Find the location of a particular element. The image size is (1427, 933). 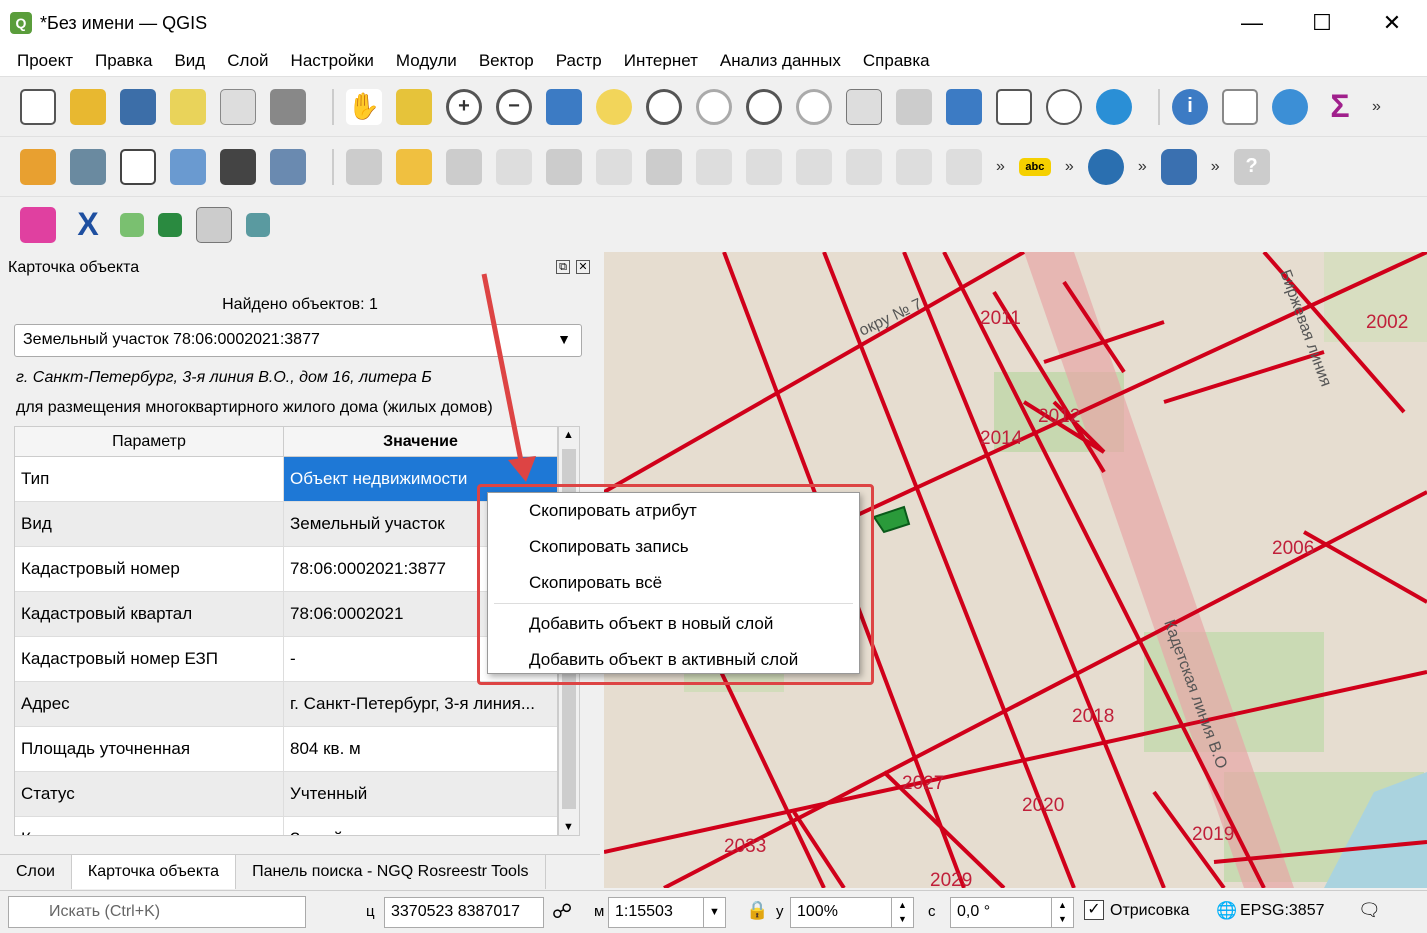

rosreestr-plugin-icon is located at coordinates (38, 224).